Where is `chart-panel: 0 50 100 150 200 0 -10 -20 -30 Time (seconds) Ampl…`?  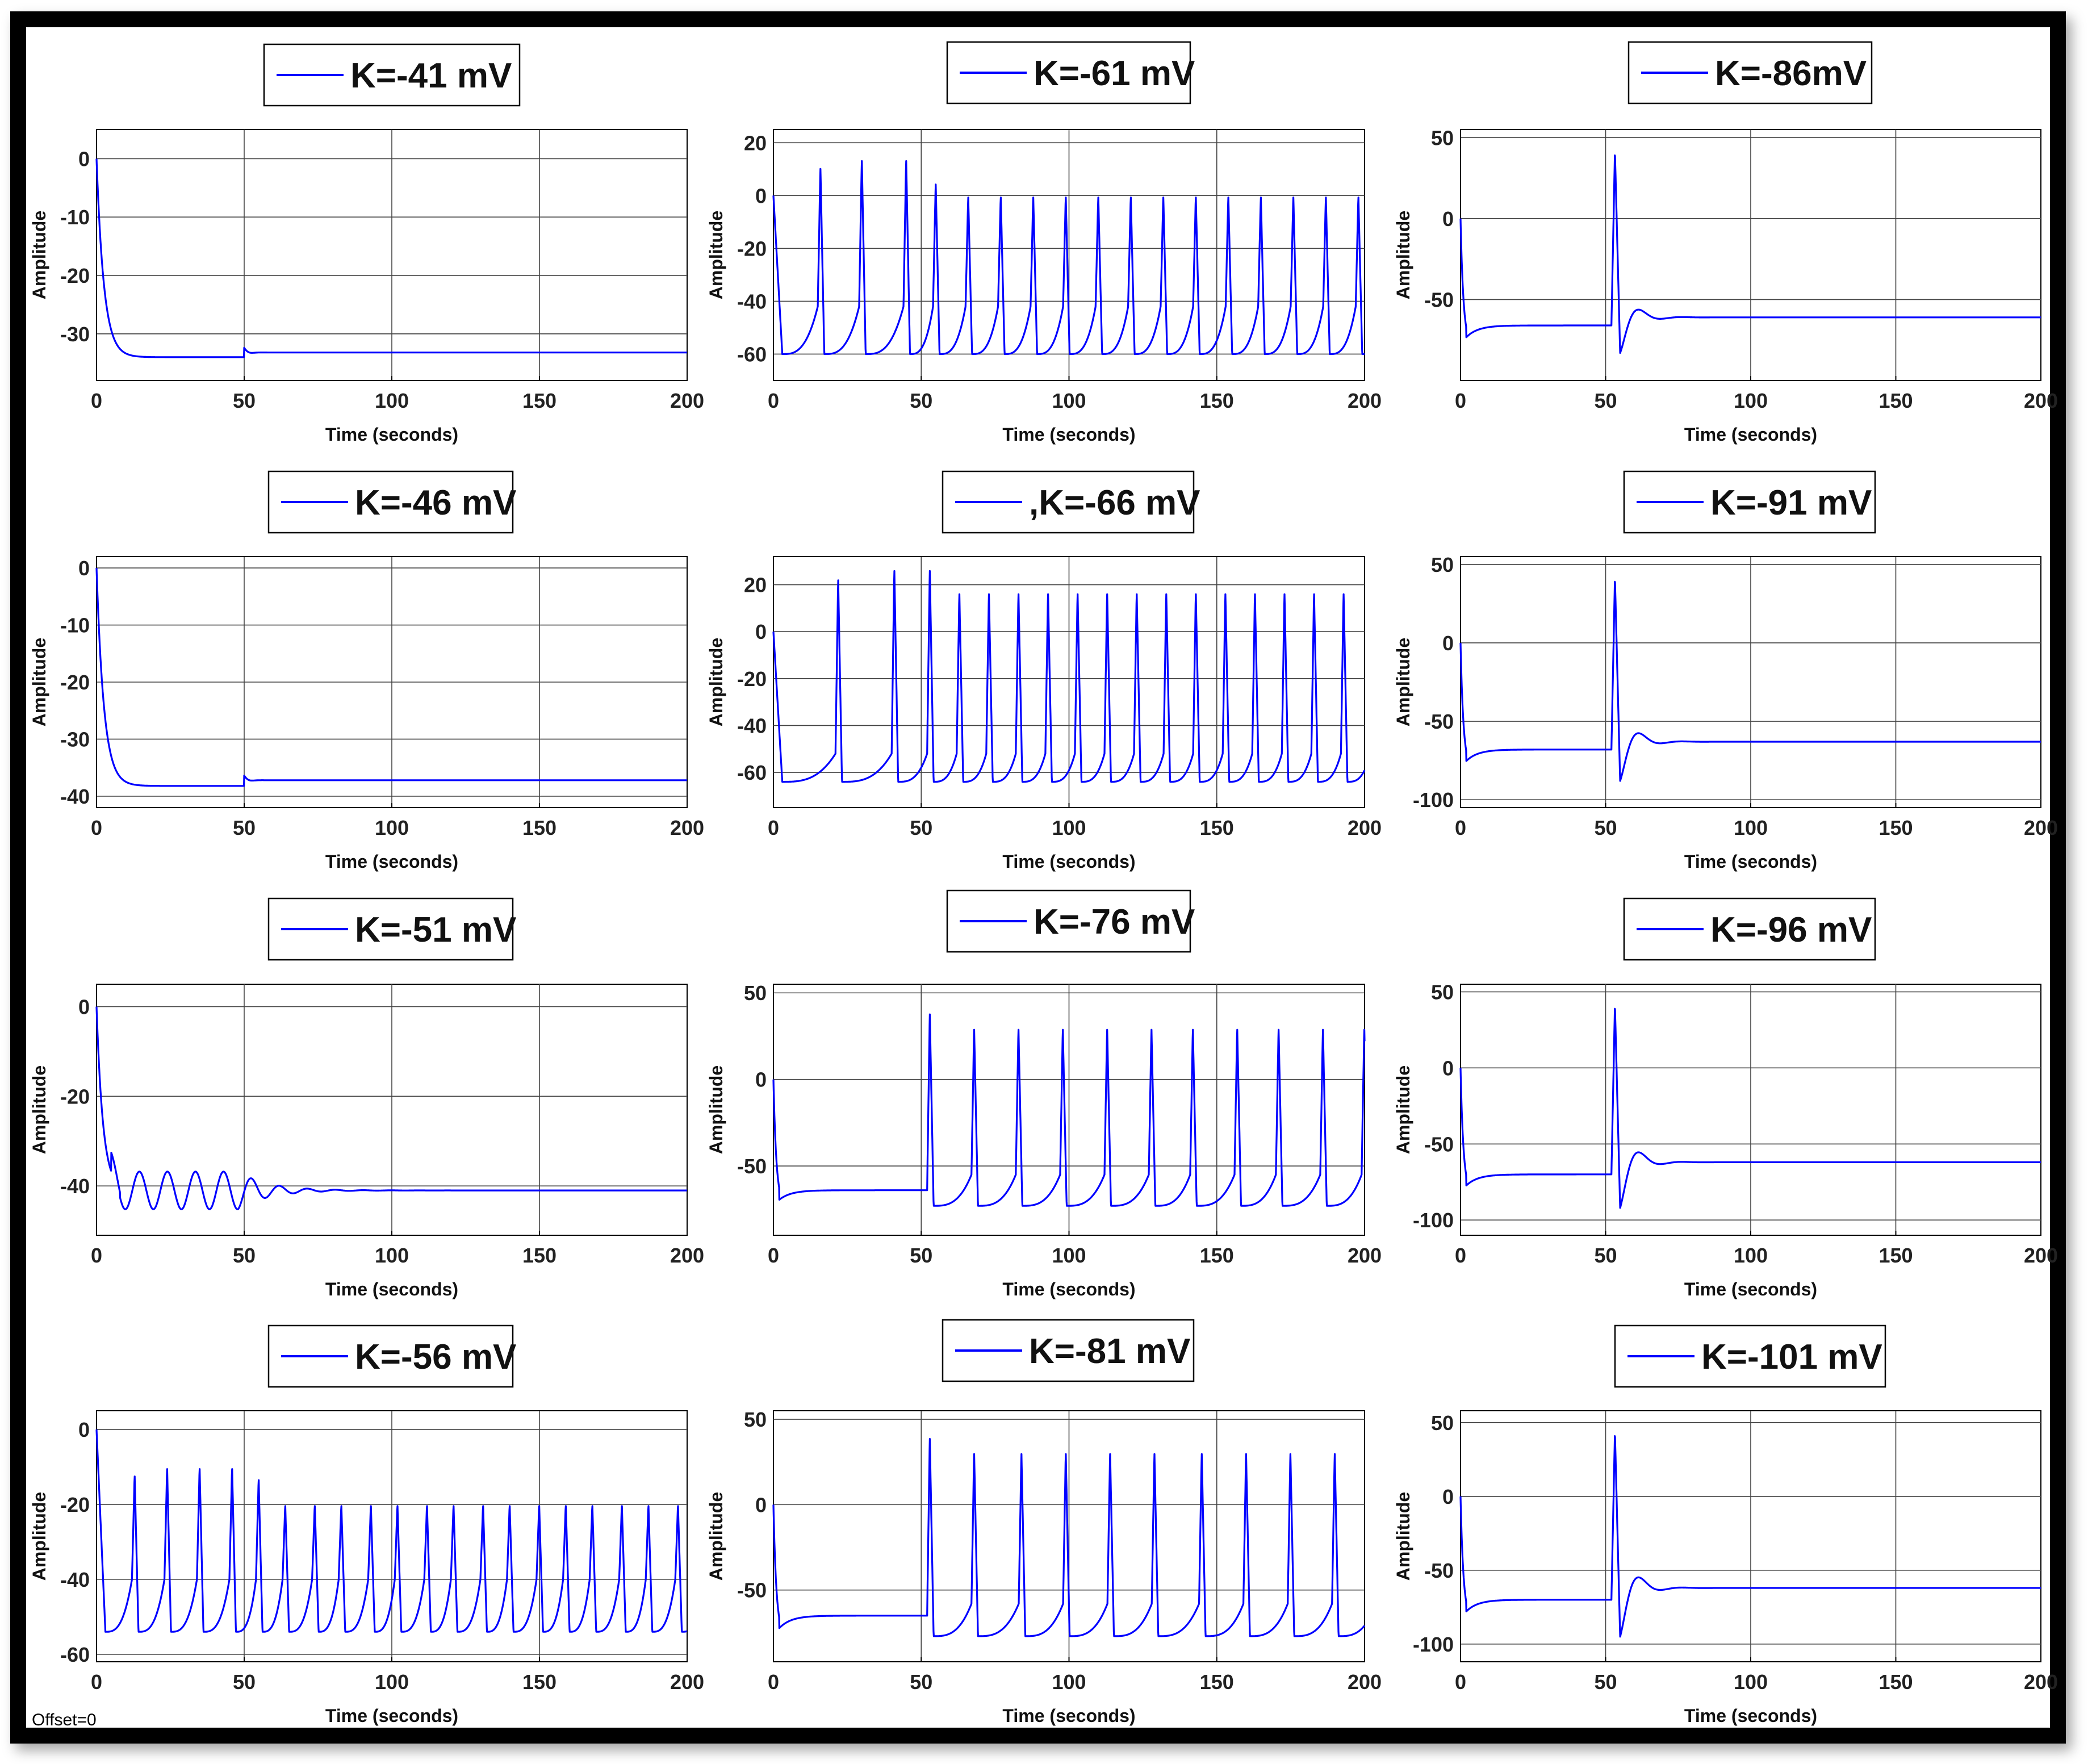
chart-panel: 0 50 100 150 200 0 -10 -20 -30 Time (seconds) Ampl… is located at coordinates (366, 244).